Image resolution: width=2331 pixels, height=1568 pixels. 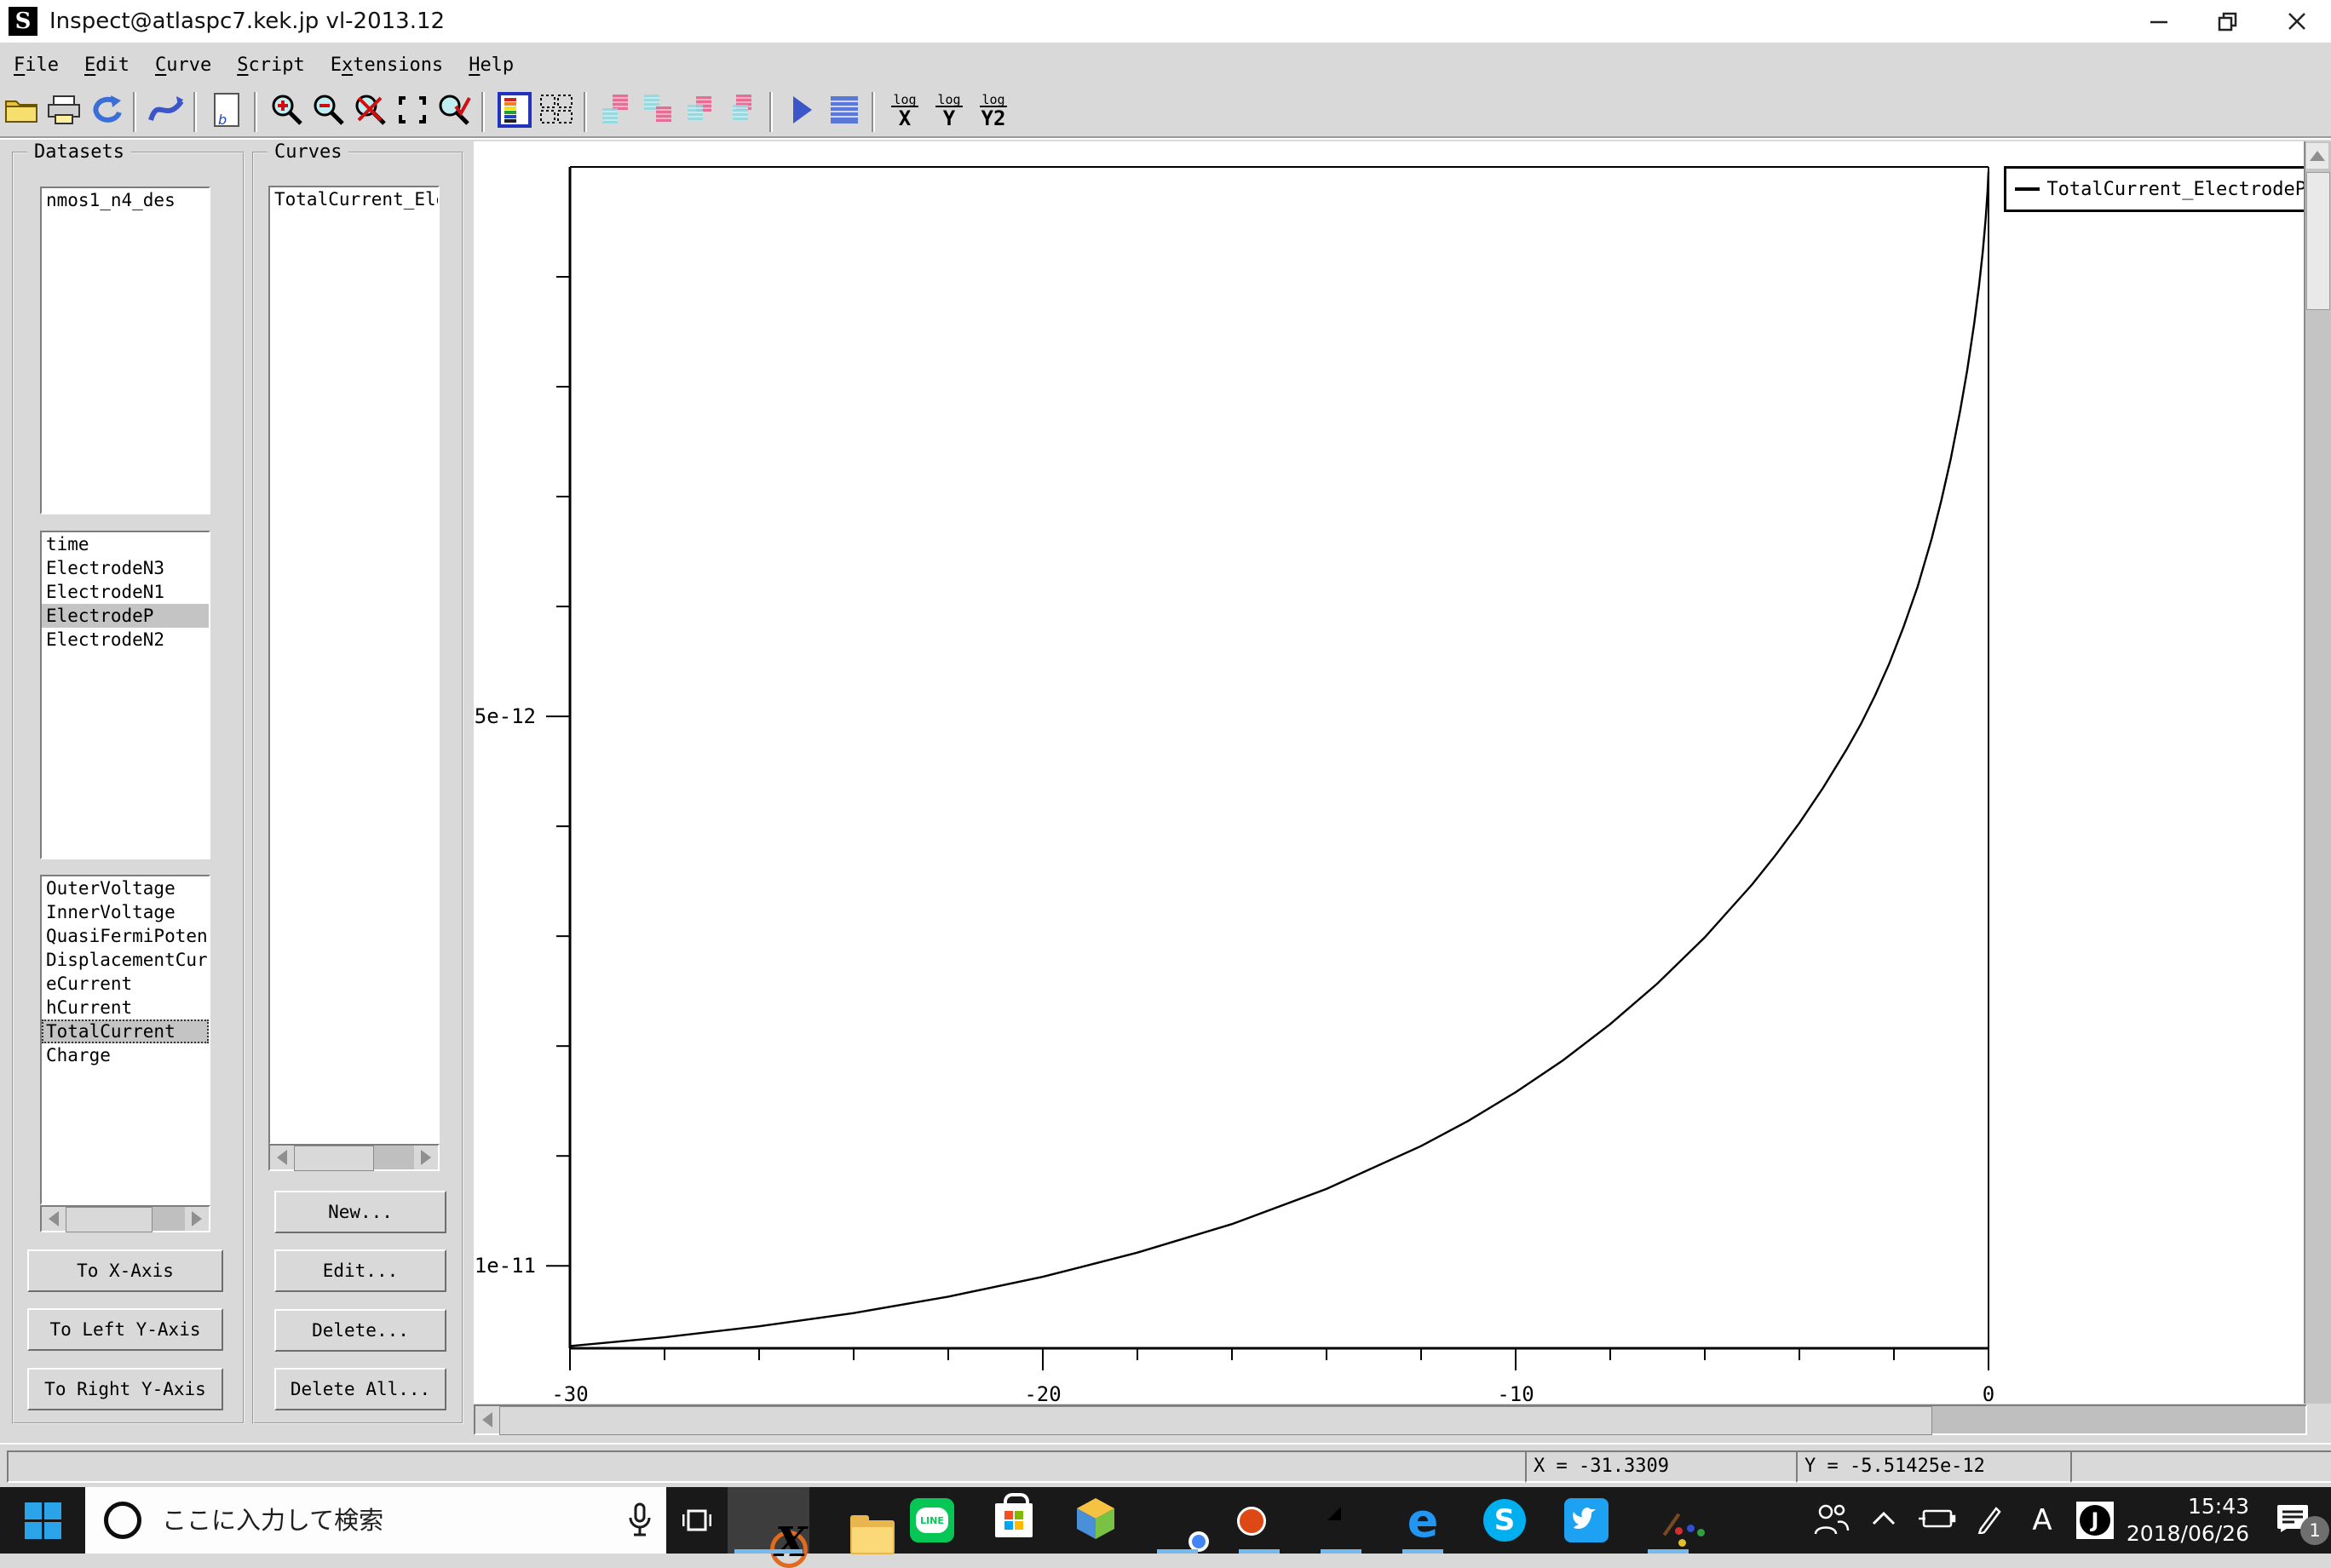 I want to click on button-to-right-y-axis: To Right Y-Axis, so click(x=125, y=1389).